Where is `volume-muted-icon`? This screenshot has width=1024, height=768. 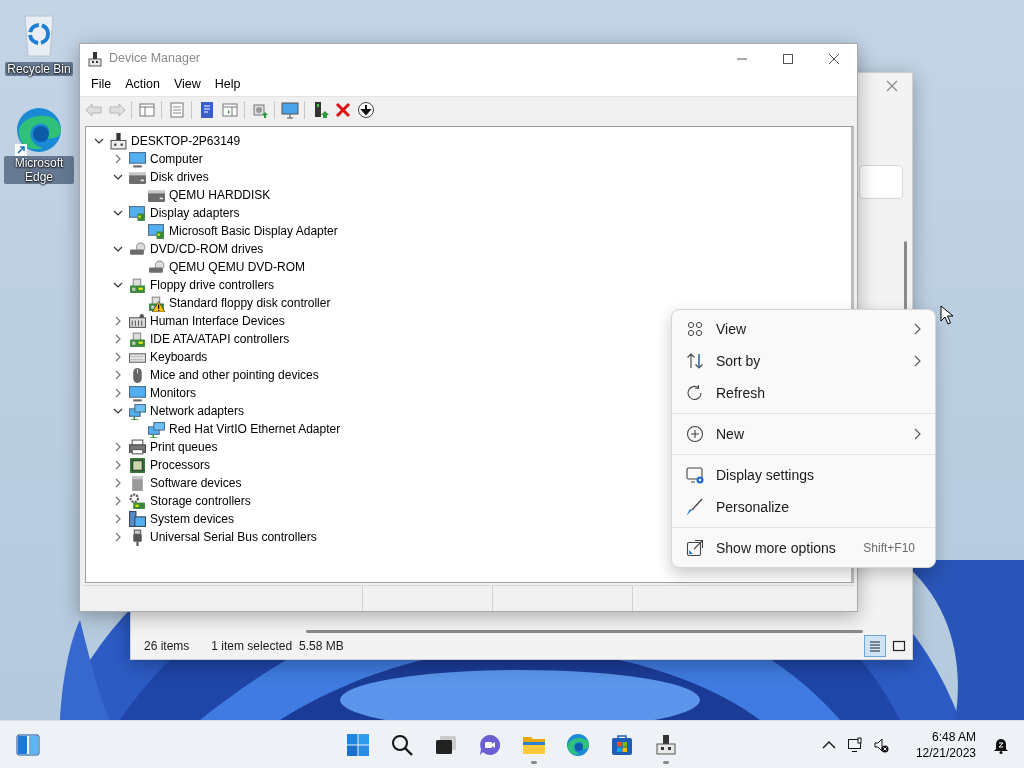 volume-muted-icon is located at coordinates (880, 744).